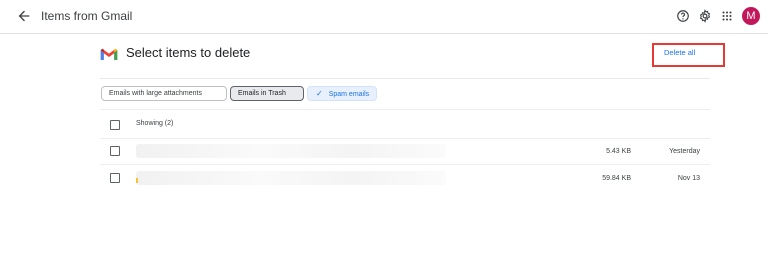 The image size is (768, 261). Describe the element at coordinates (618, 151) in the screenshot. I see `email-size: 5.43 KB` at that location.